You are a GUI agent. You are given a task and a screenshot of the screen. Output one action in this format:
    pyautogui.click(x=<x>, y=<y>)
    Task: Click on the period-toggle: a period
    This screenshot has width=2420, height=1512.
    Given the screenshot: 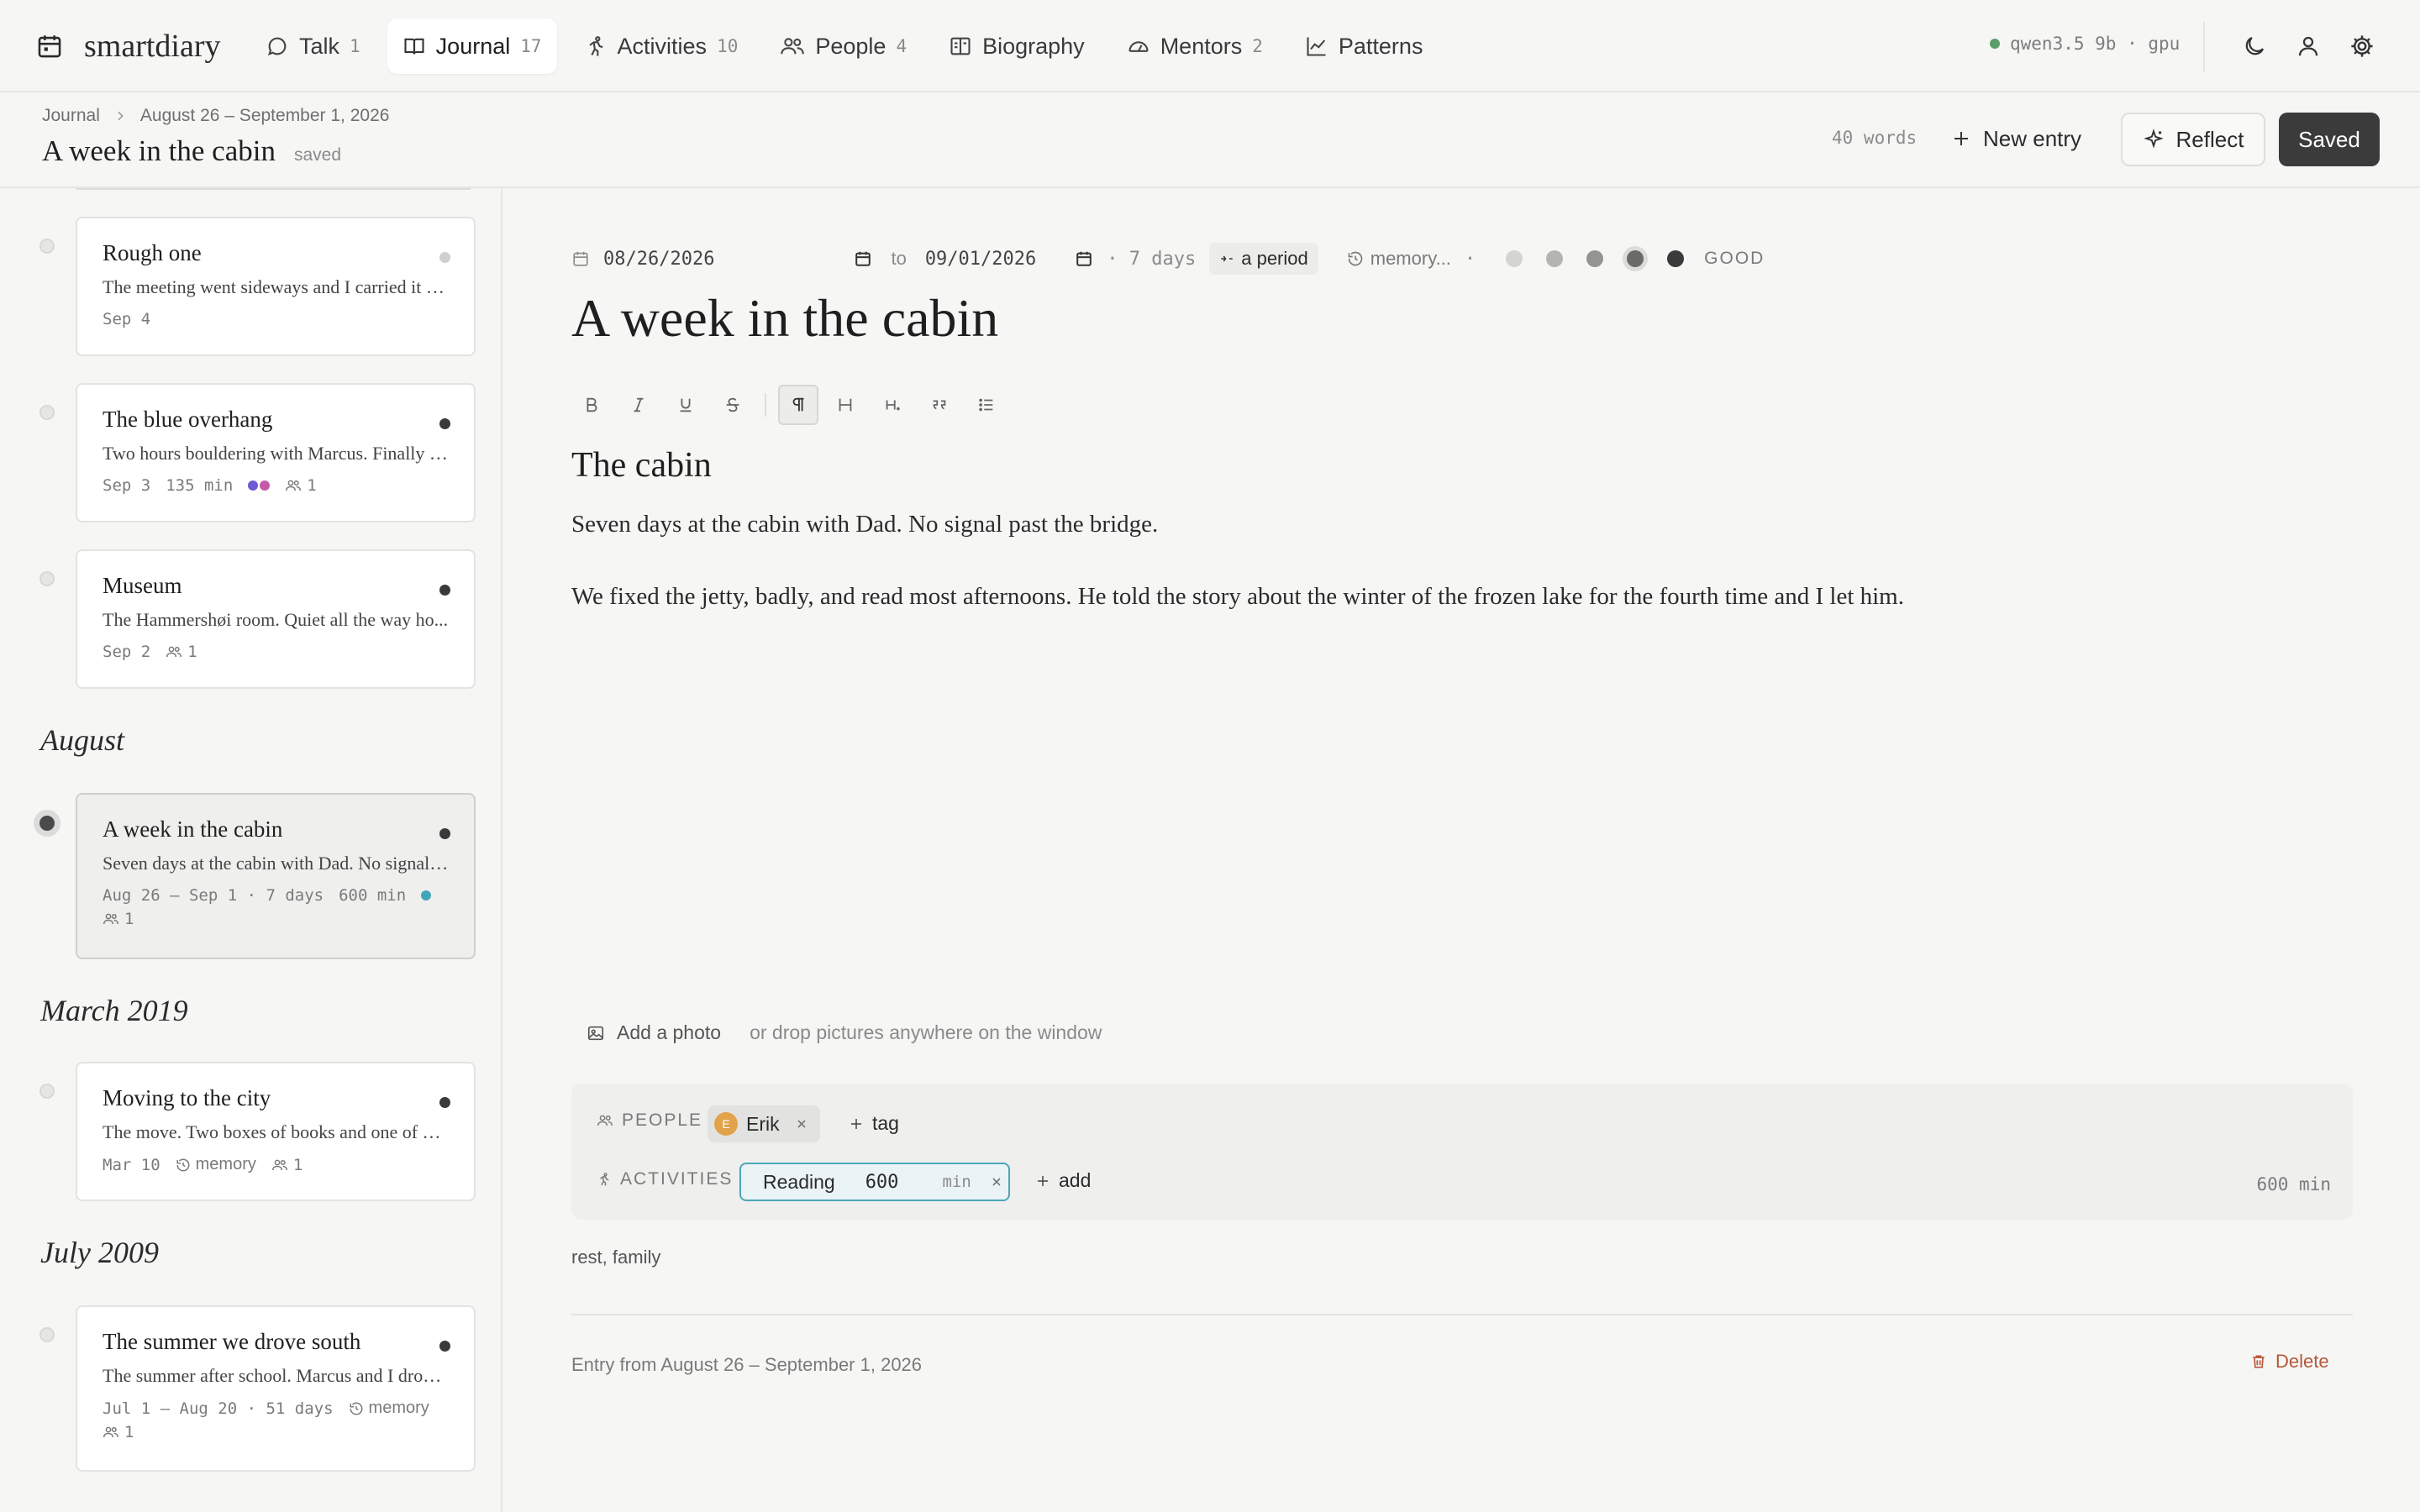 What is the action you would take?
    pyautogui.click(x=1263, y=259)
    